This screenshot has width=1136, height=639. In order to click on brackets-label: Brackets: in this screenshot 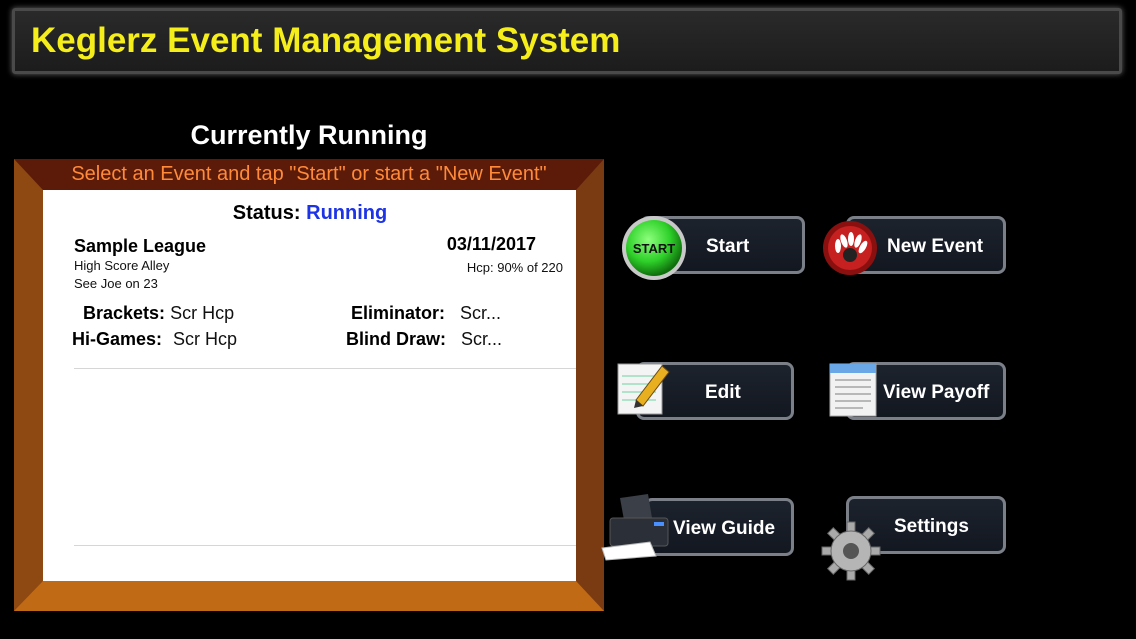, I will do `click(124, 313)`.